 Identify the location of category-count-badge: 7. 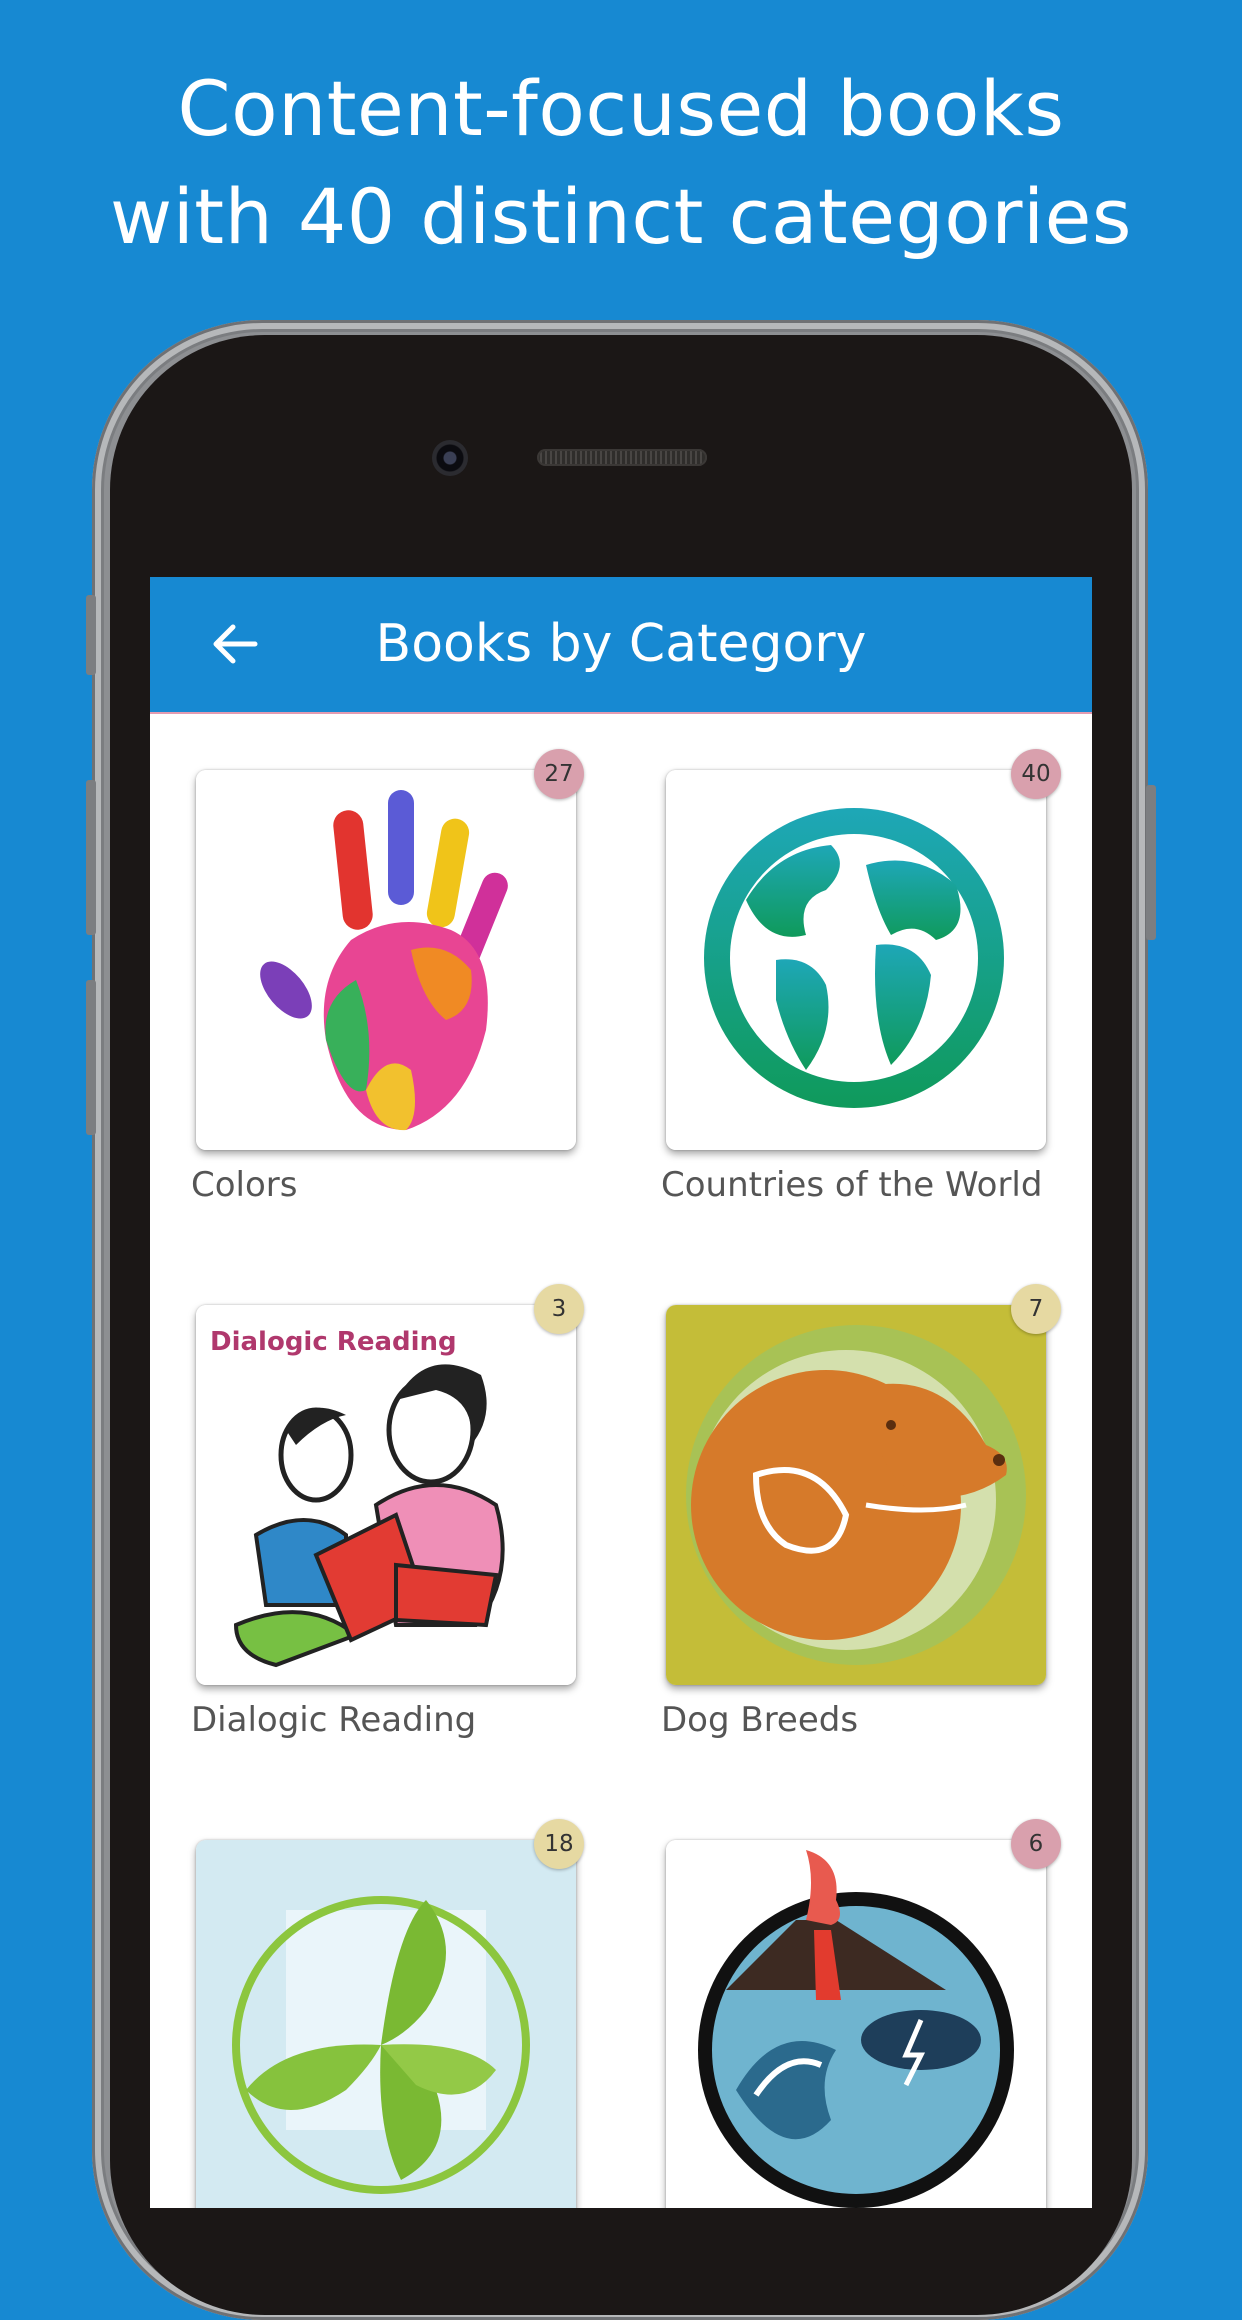
(1036, 1309).